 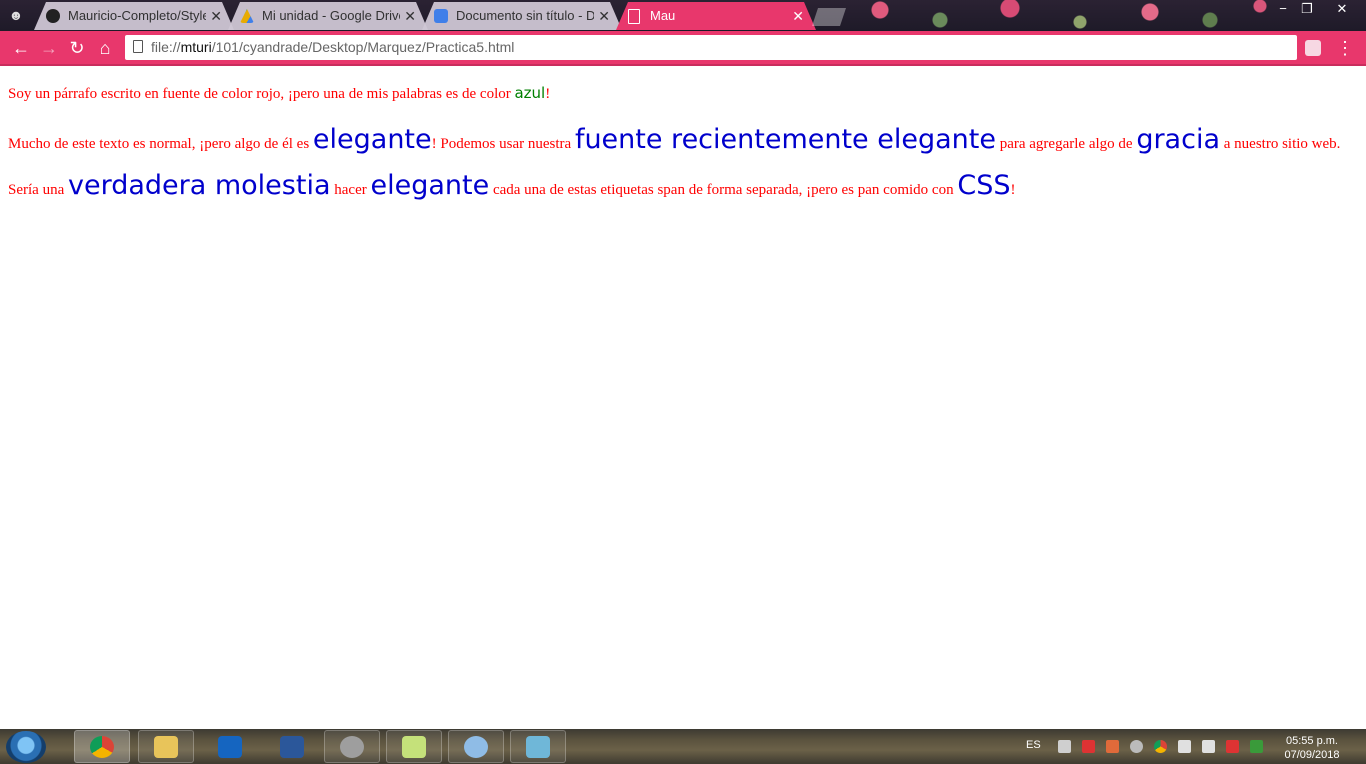 I want to click on chrome-icon, so click(x=102, y=747).